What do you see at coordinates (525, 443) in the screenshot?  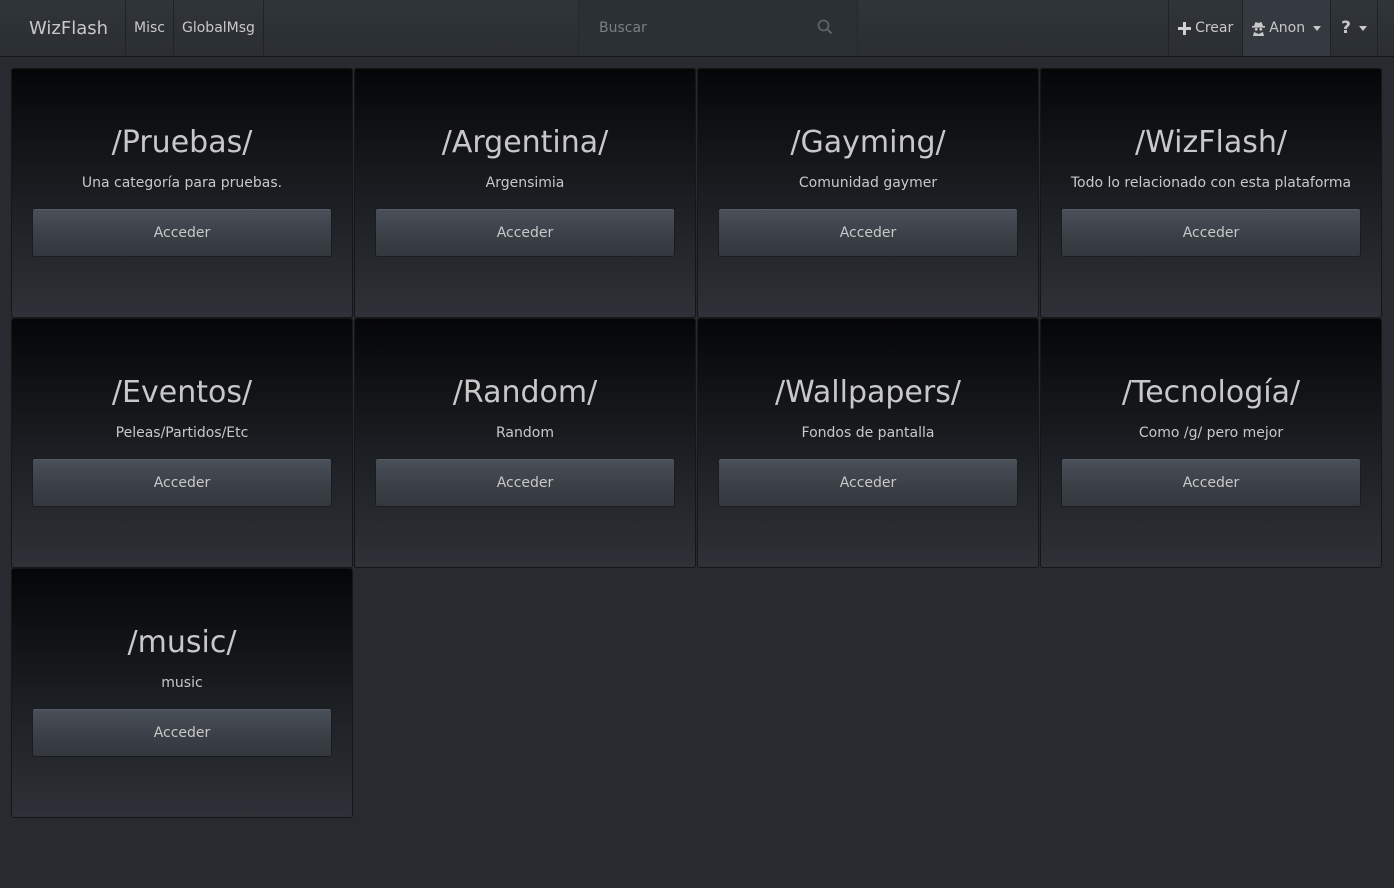 I see `category-card: /Random/ Random Acceder` at bounding box center [525, 443].